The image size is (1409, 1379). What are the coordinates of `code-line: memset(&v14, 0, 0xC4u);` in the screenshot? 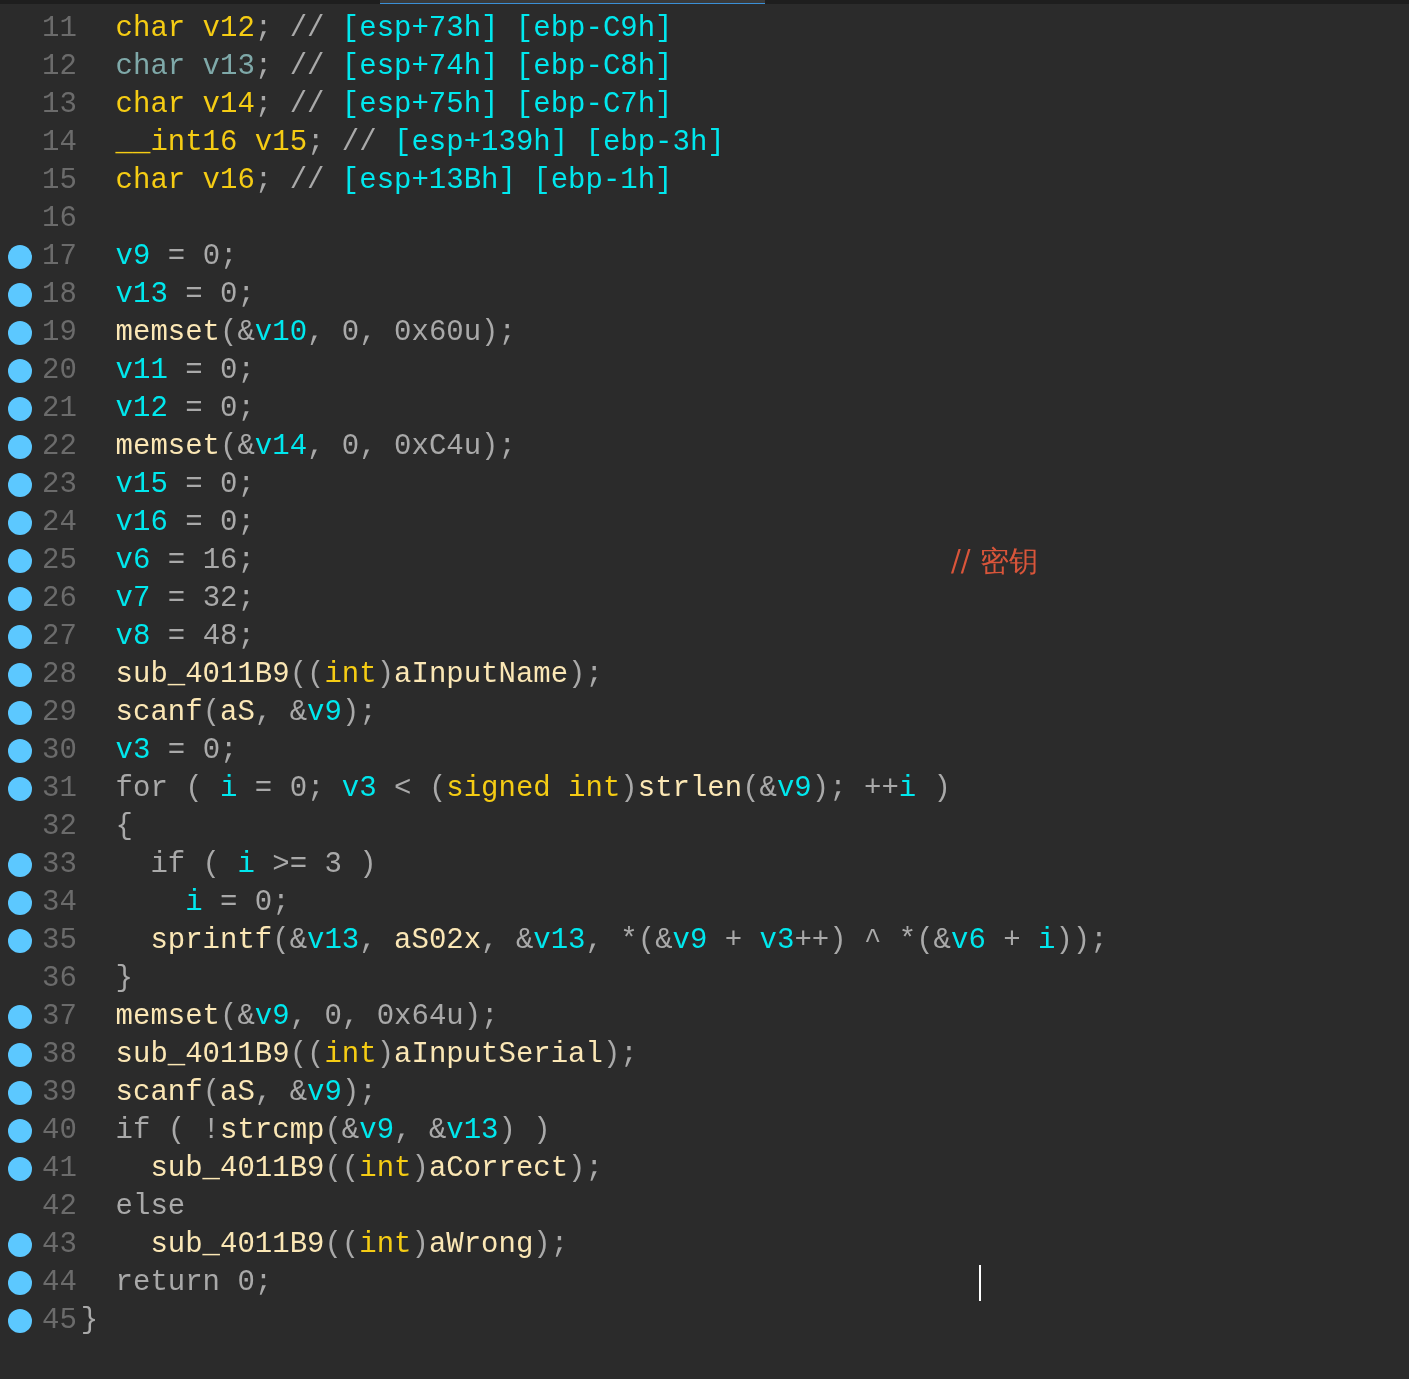 It's located at (315, 447).